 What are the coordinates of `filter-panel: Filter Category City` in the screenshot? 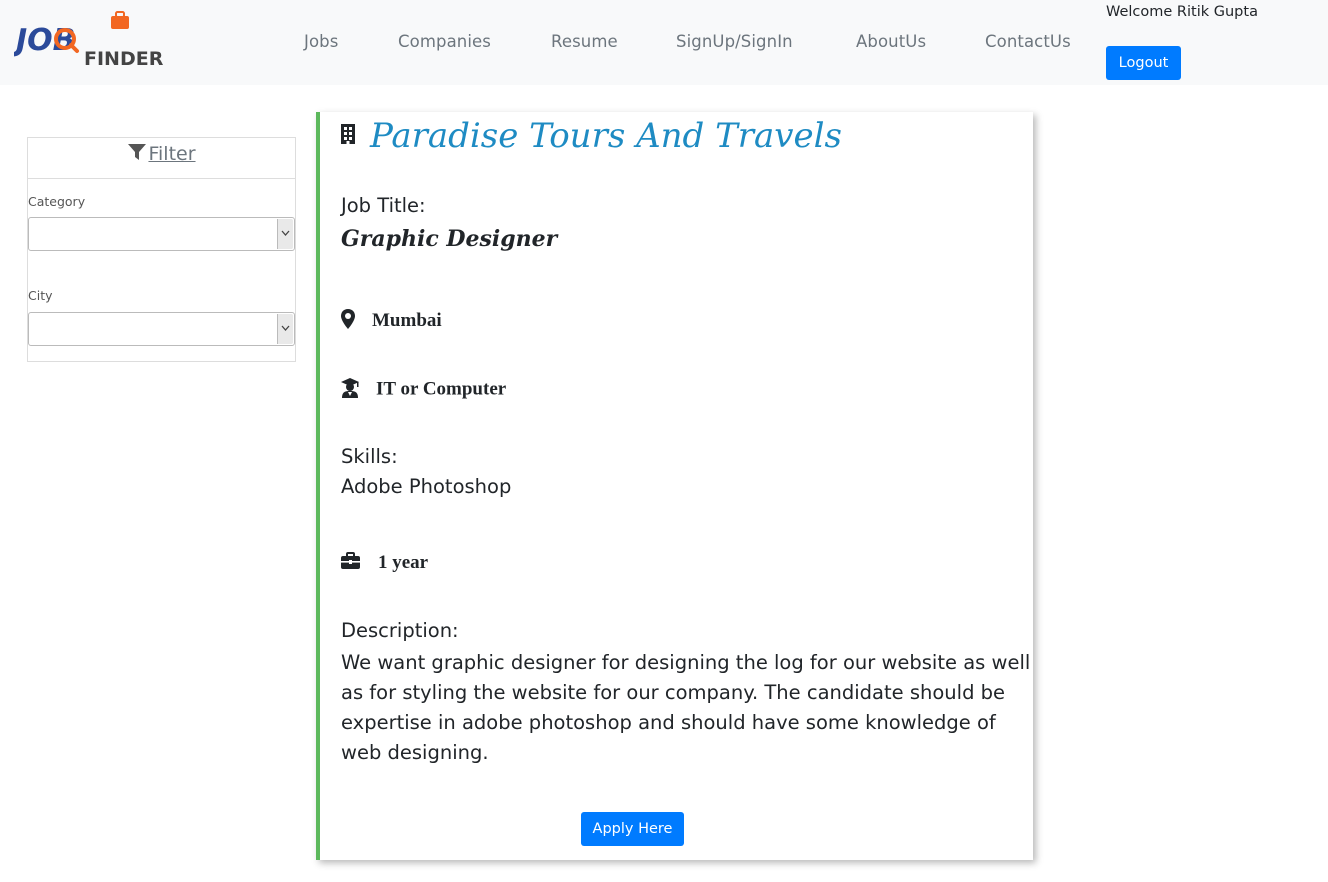 It's located at (161, 249).